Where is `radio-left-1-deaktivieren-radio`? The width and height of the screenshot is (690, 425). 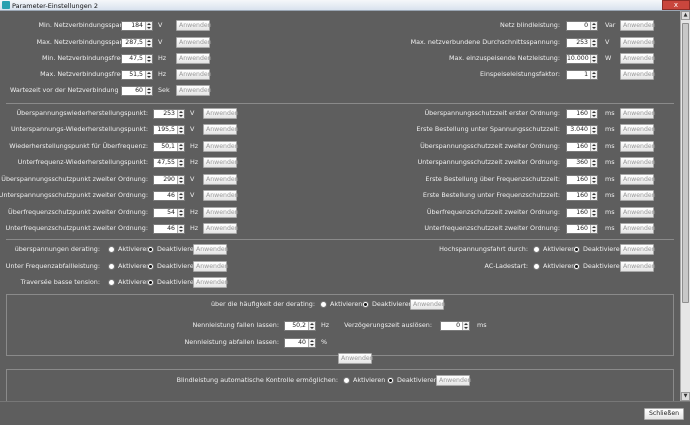
radio-left-1-deaktivieren-radio is located at coordinates (150, 266).